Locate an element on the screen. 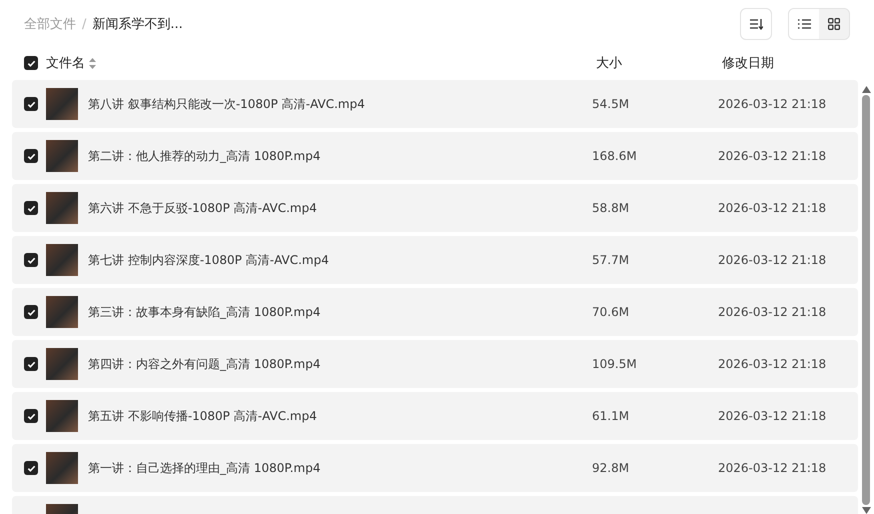 The height and width of the screenshot is (514, 874). file-row: 第二讲：他人推荐的动力_高清 1080P.mp4 168.6M 2026-03-12 21:18 is located at coordinates (435, 156).